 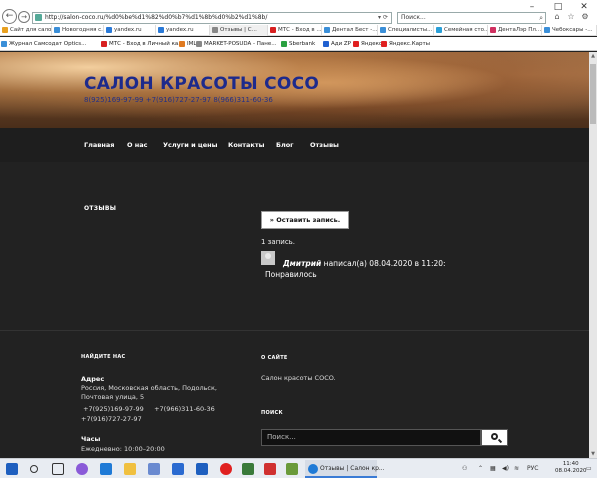 What do you see at coordinates (226, 469) in the screenshot?
I see `opera-icon` at bounding box center [226, 469].